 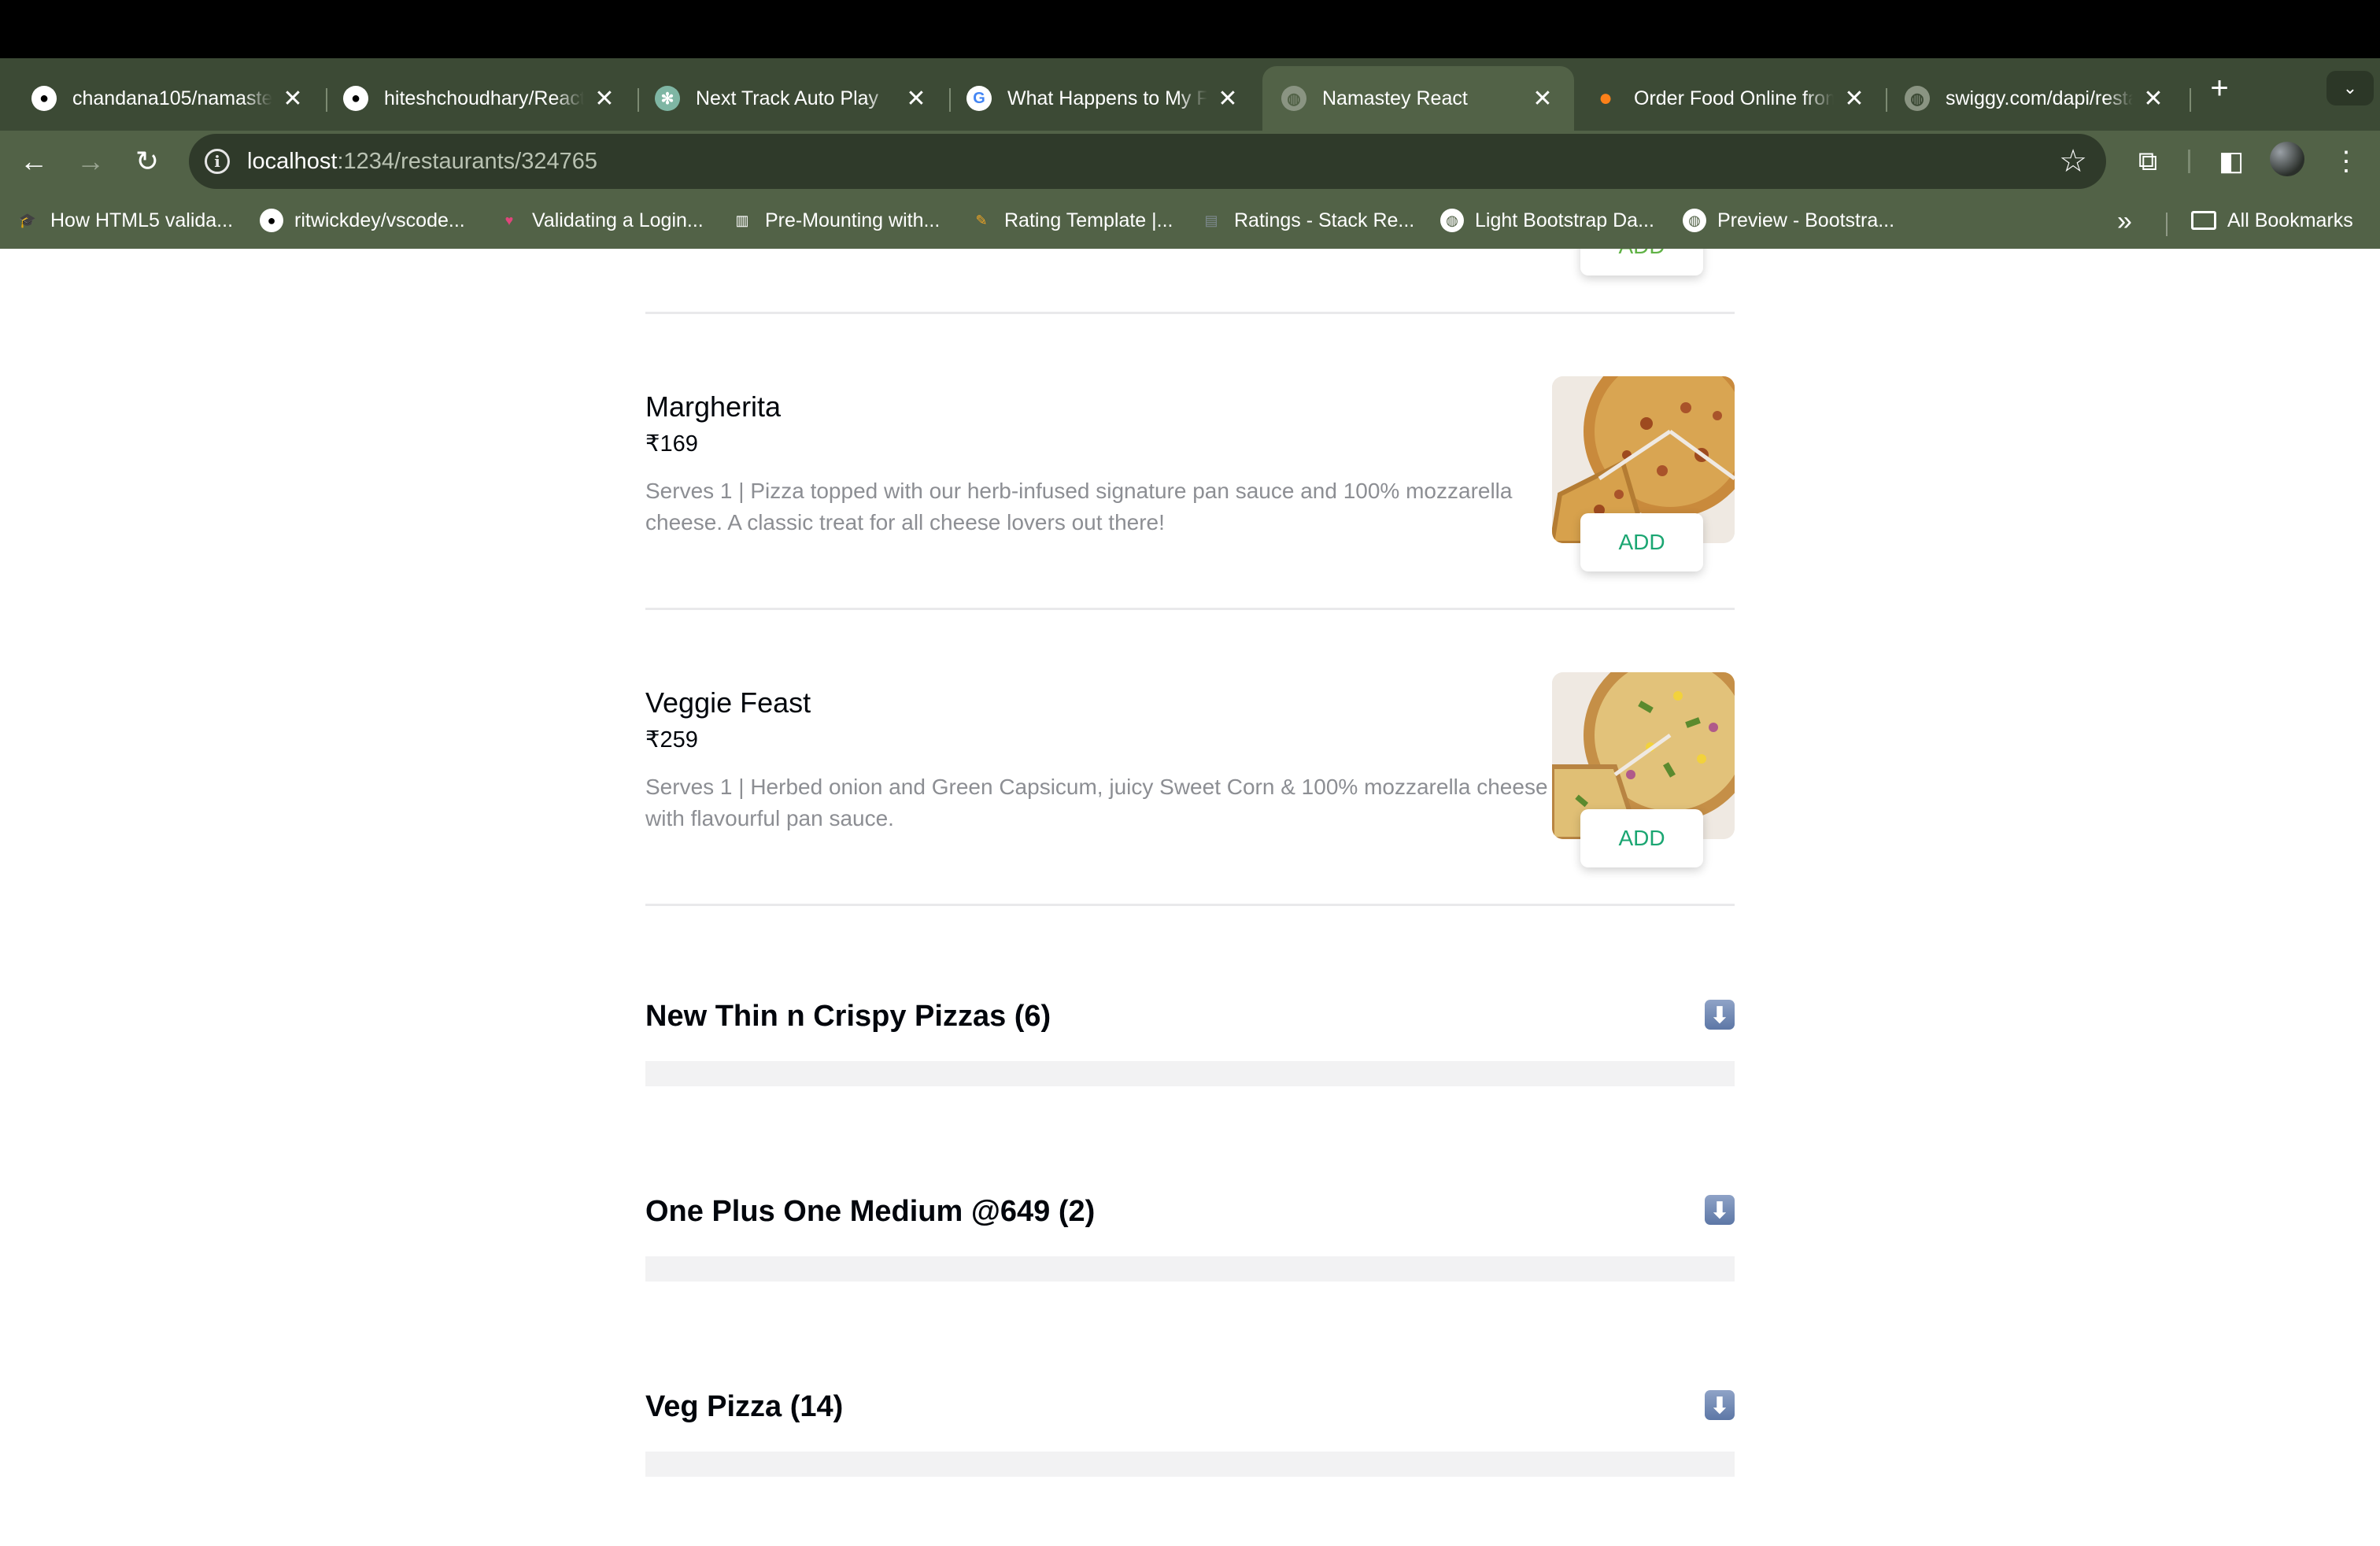 I want to click on new-tab-button: +, so click(x=2219, y=88).